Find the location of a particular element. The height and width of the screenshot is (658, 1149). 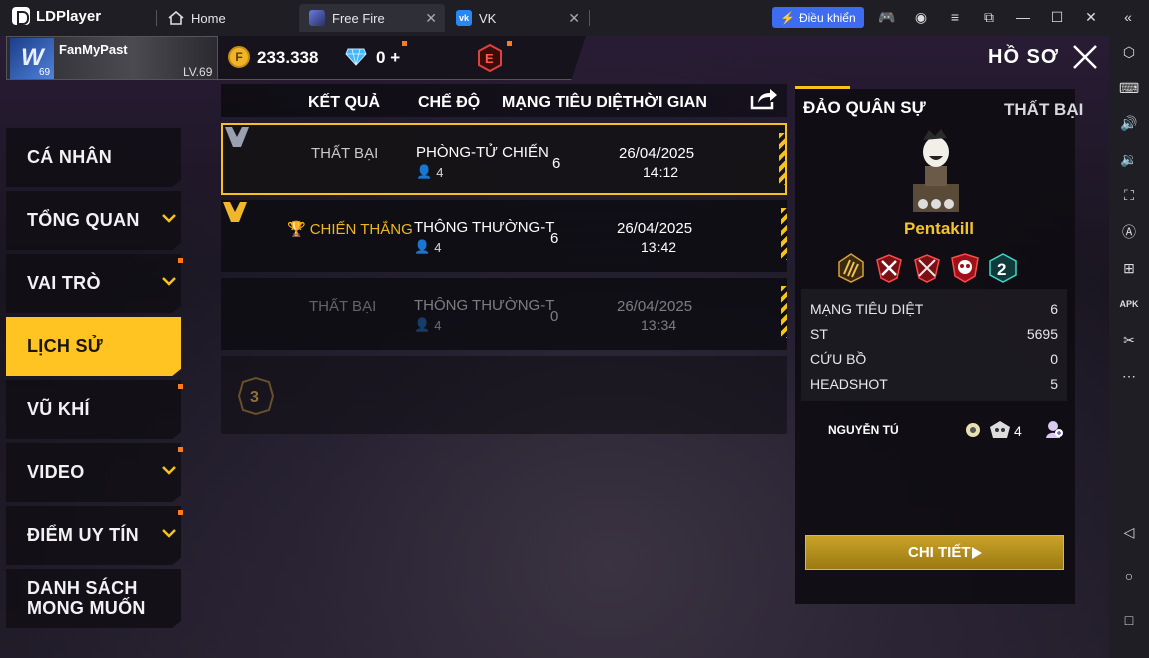

gold-coin-icon: F is located at coordinates (239, 57).